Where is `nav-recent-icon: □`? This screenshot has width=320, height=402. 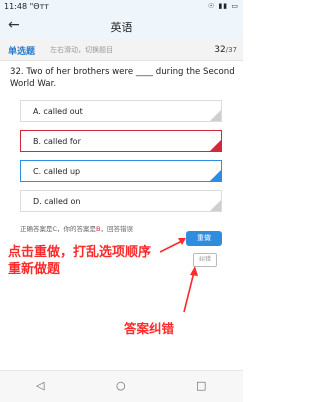 nav-recent-icon: □ is located at coordinates (201, 385).